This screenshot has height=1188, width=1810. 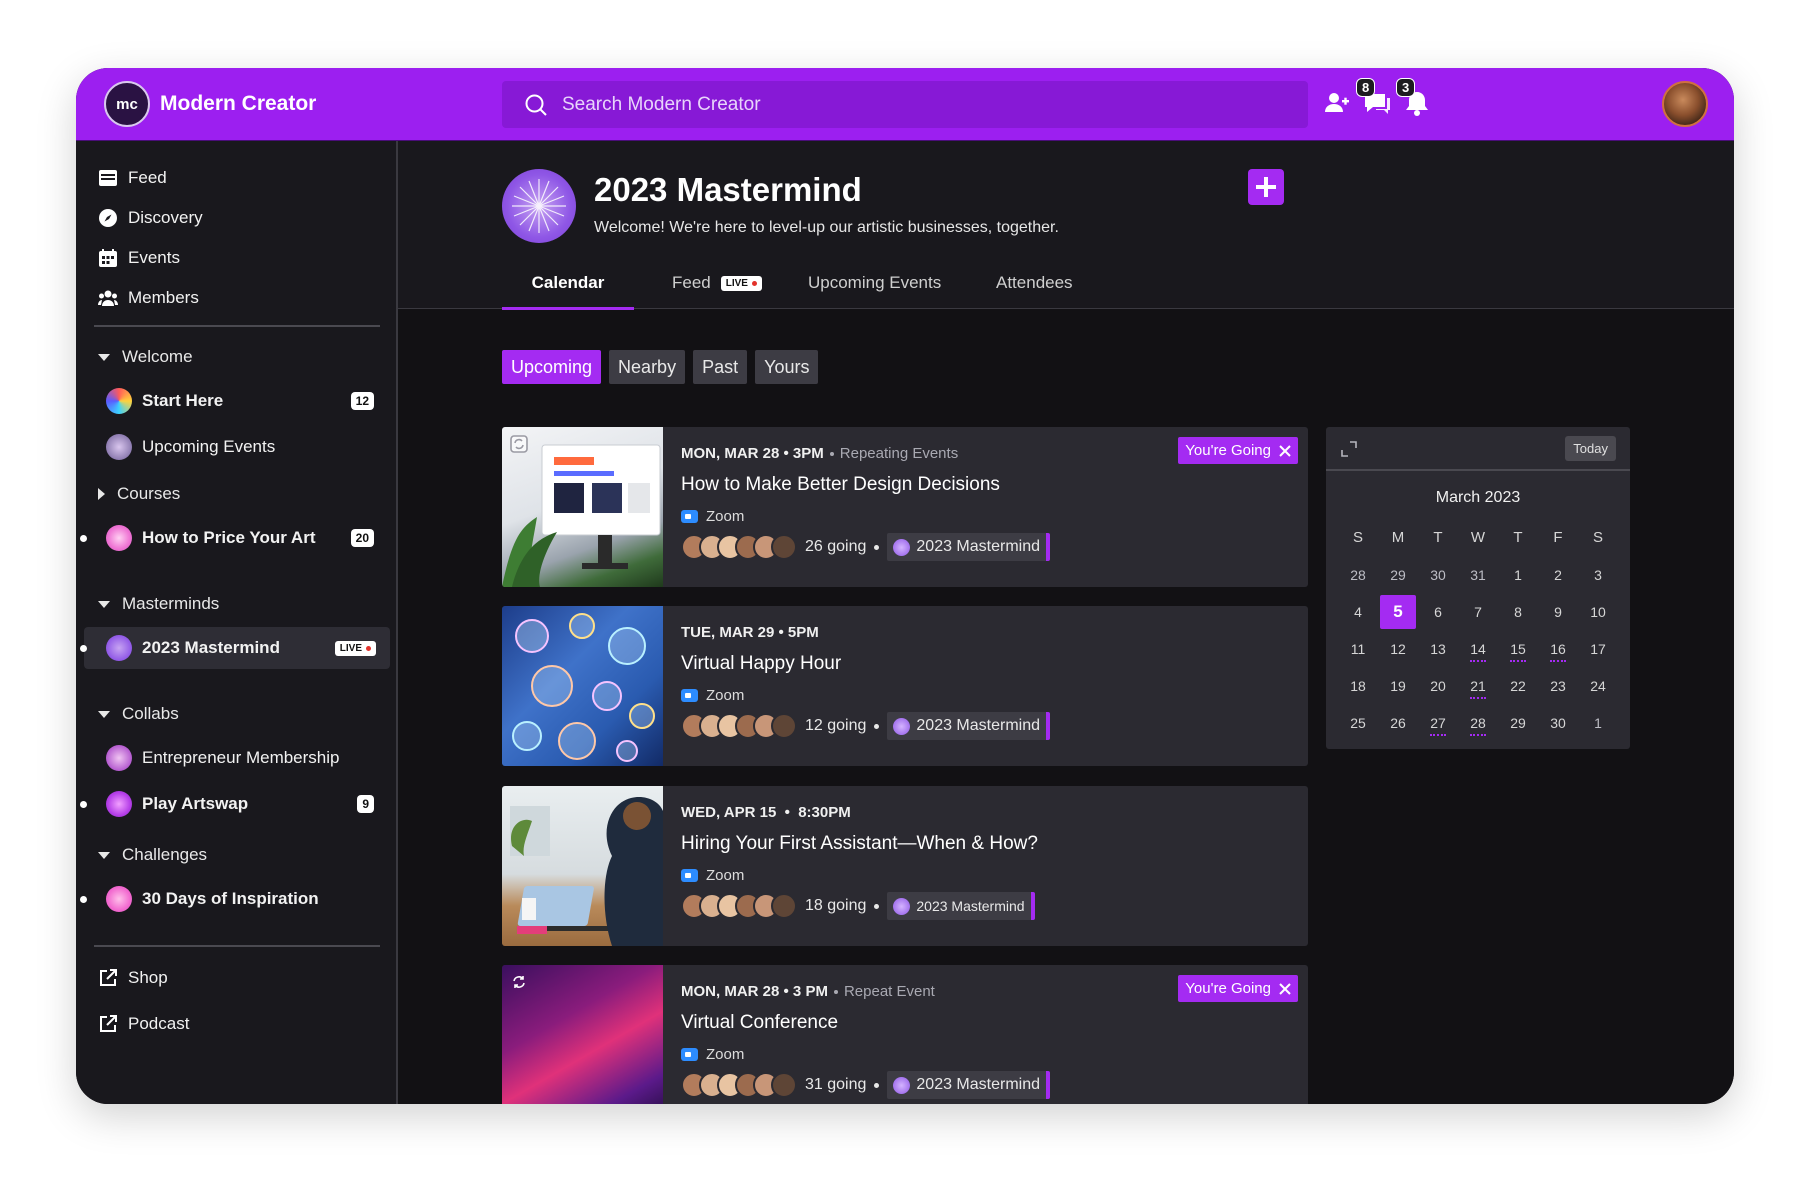 What do you see at coordinates (235, 648) in the screenshot?
I see `sidebar-space-mastermind: 2023 Mastermind LIVE` at bounding box center [235, 648].